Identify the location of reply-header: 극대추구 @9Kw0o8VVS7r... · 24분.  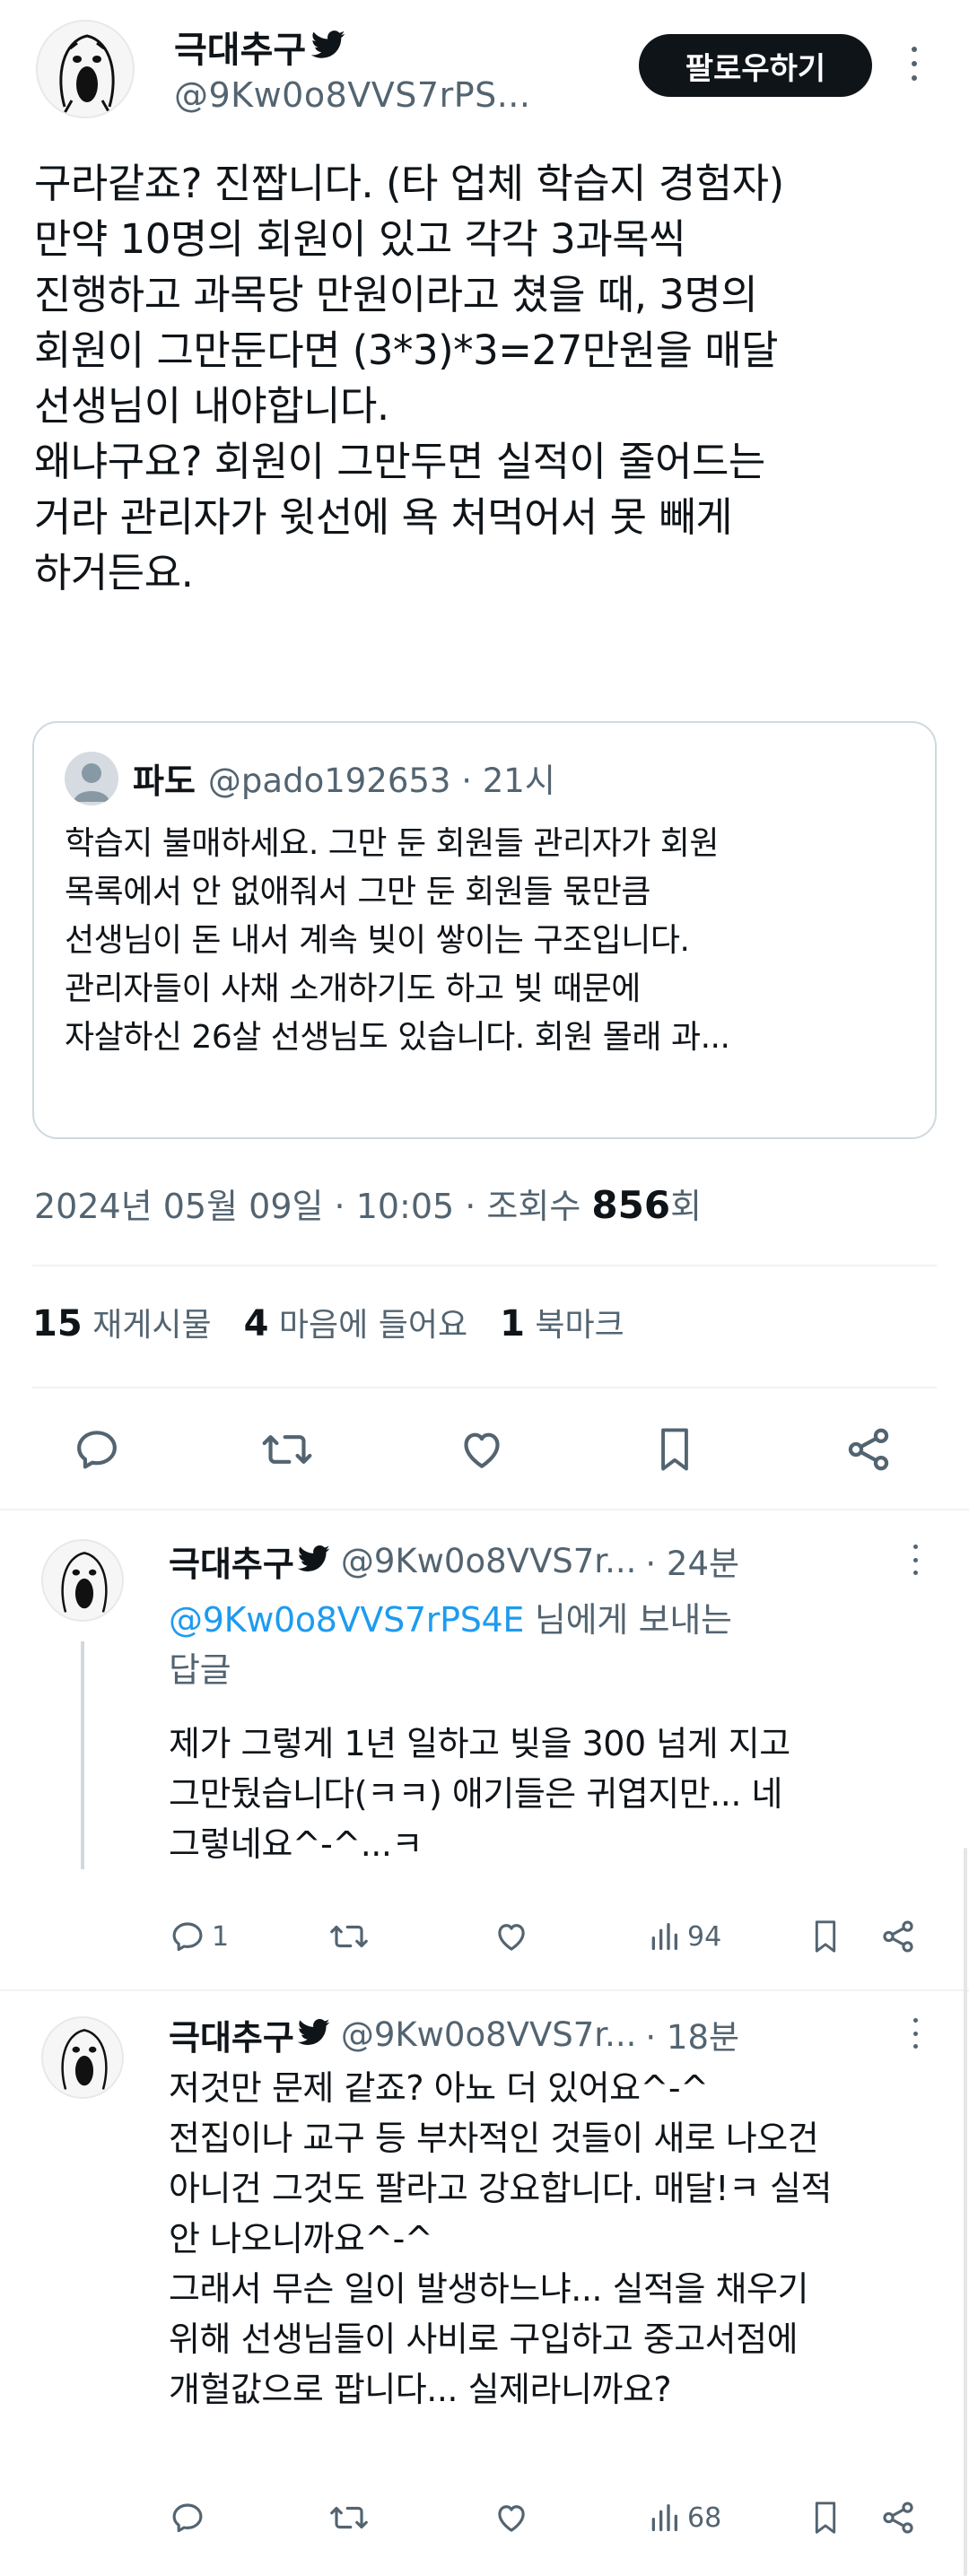
(454, 1561).